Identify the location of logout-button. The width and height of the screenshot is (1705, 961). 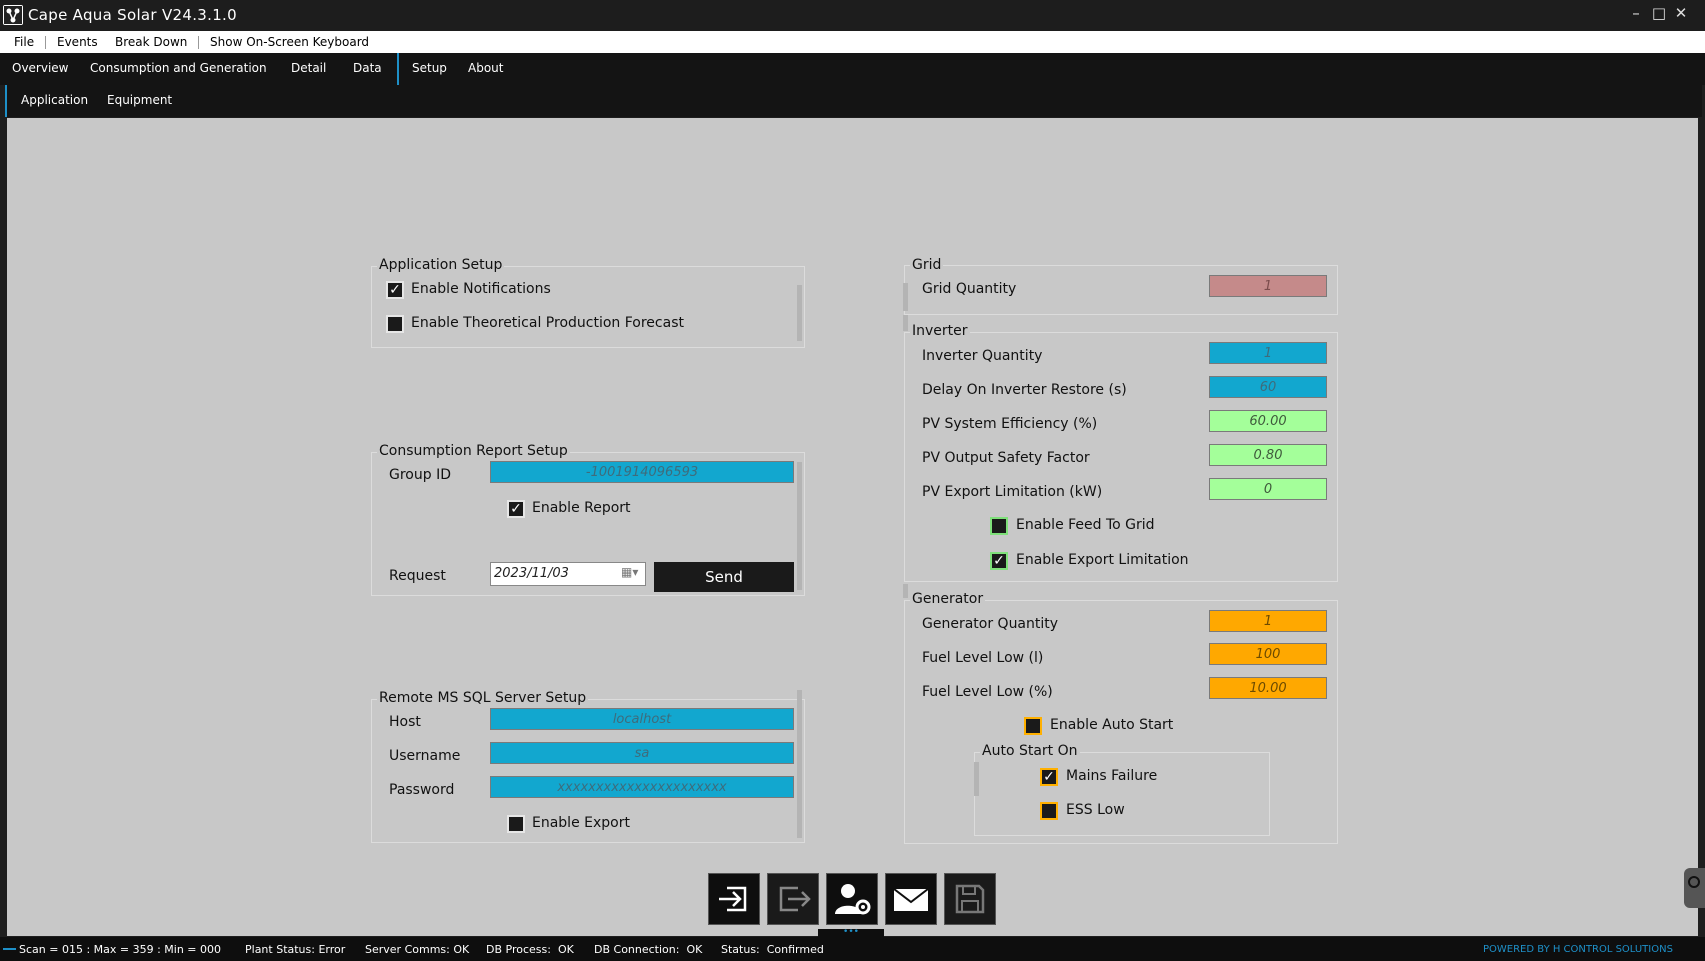
(793, 899).